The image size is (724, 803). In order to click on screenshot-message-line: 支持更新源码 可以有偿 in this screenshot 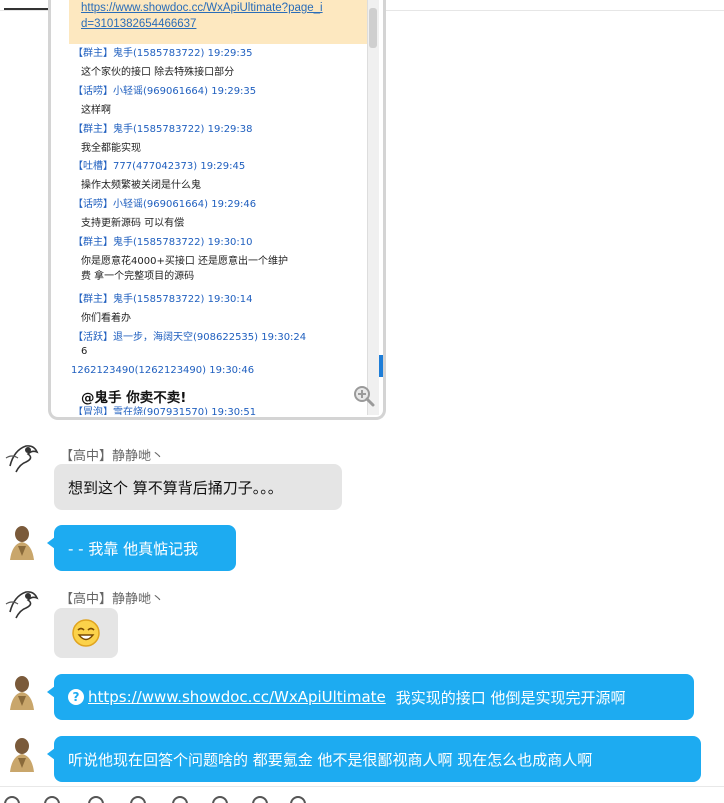, I will do `click(133, 224)`.